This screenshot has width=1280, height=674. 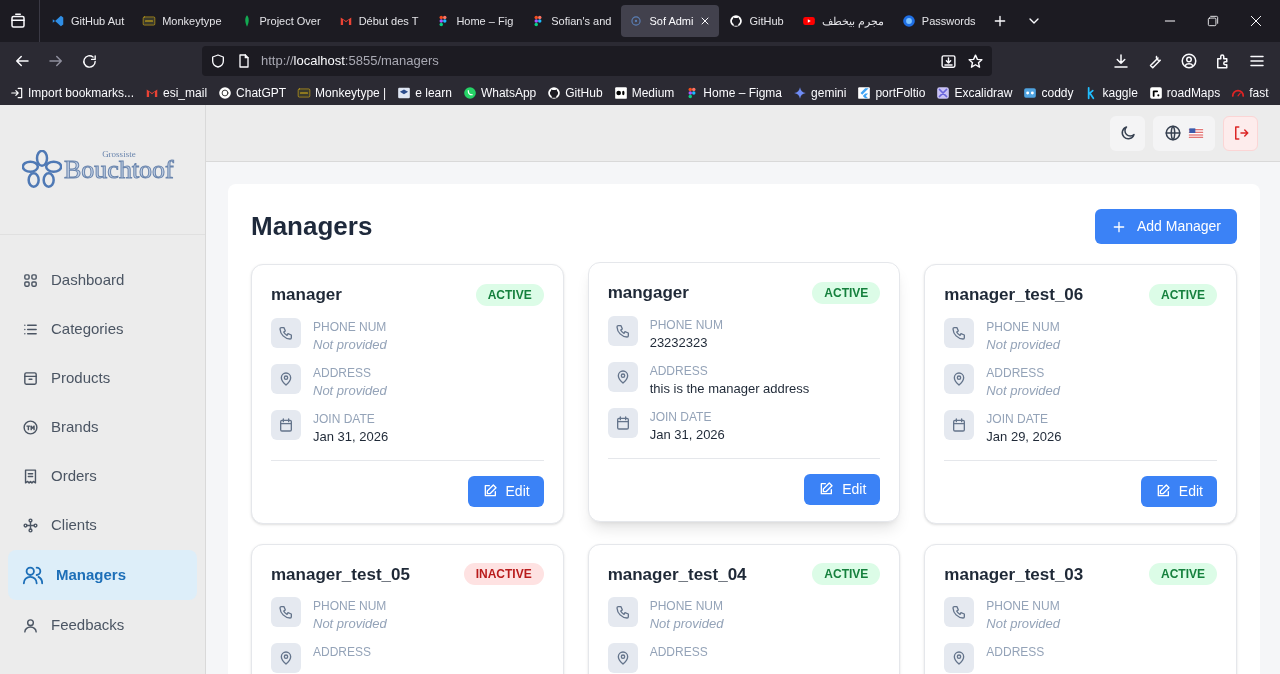 I want to click on address-bar: http://localhost:5855/managers, so click(x=597, y=61).